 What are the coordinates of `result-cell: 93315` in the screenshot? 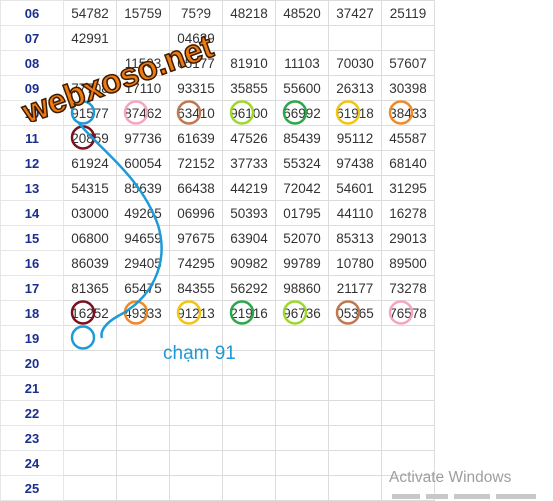 It's located at (196, 88).